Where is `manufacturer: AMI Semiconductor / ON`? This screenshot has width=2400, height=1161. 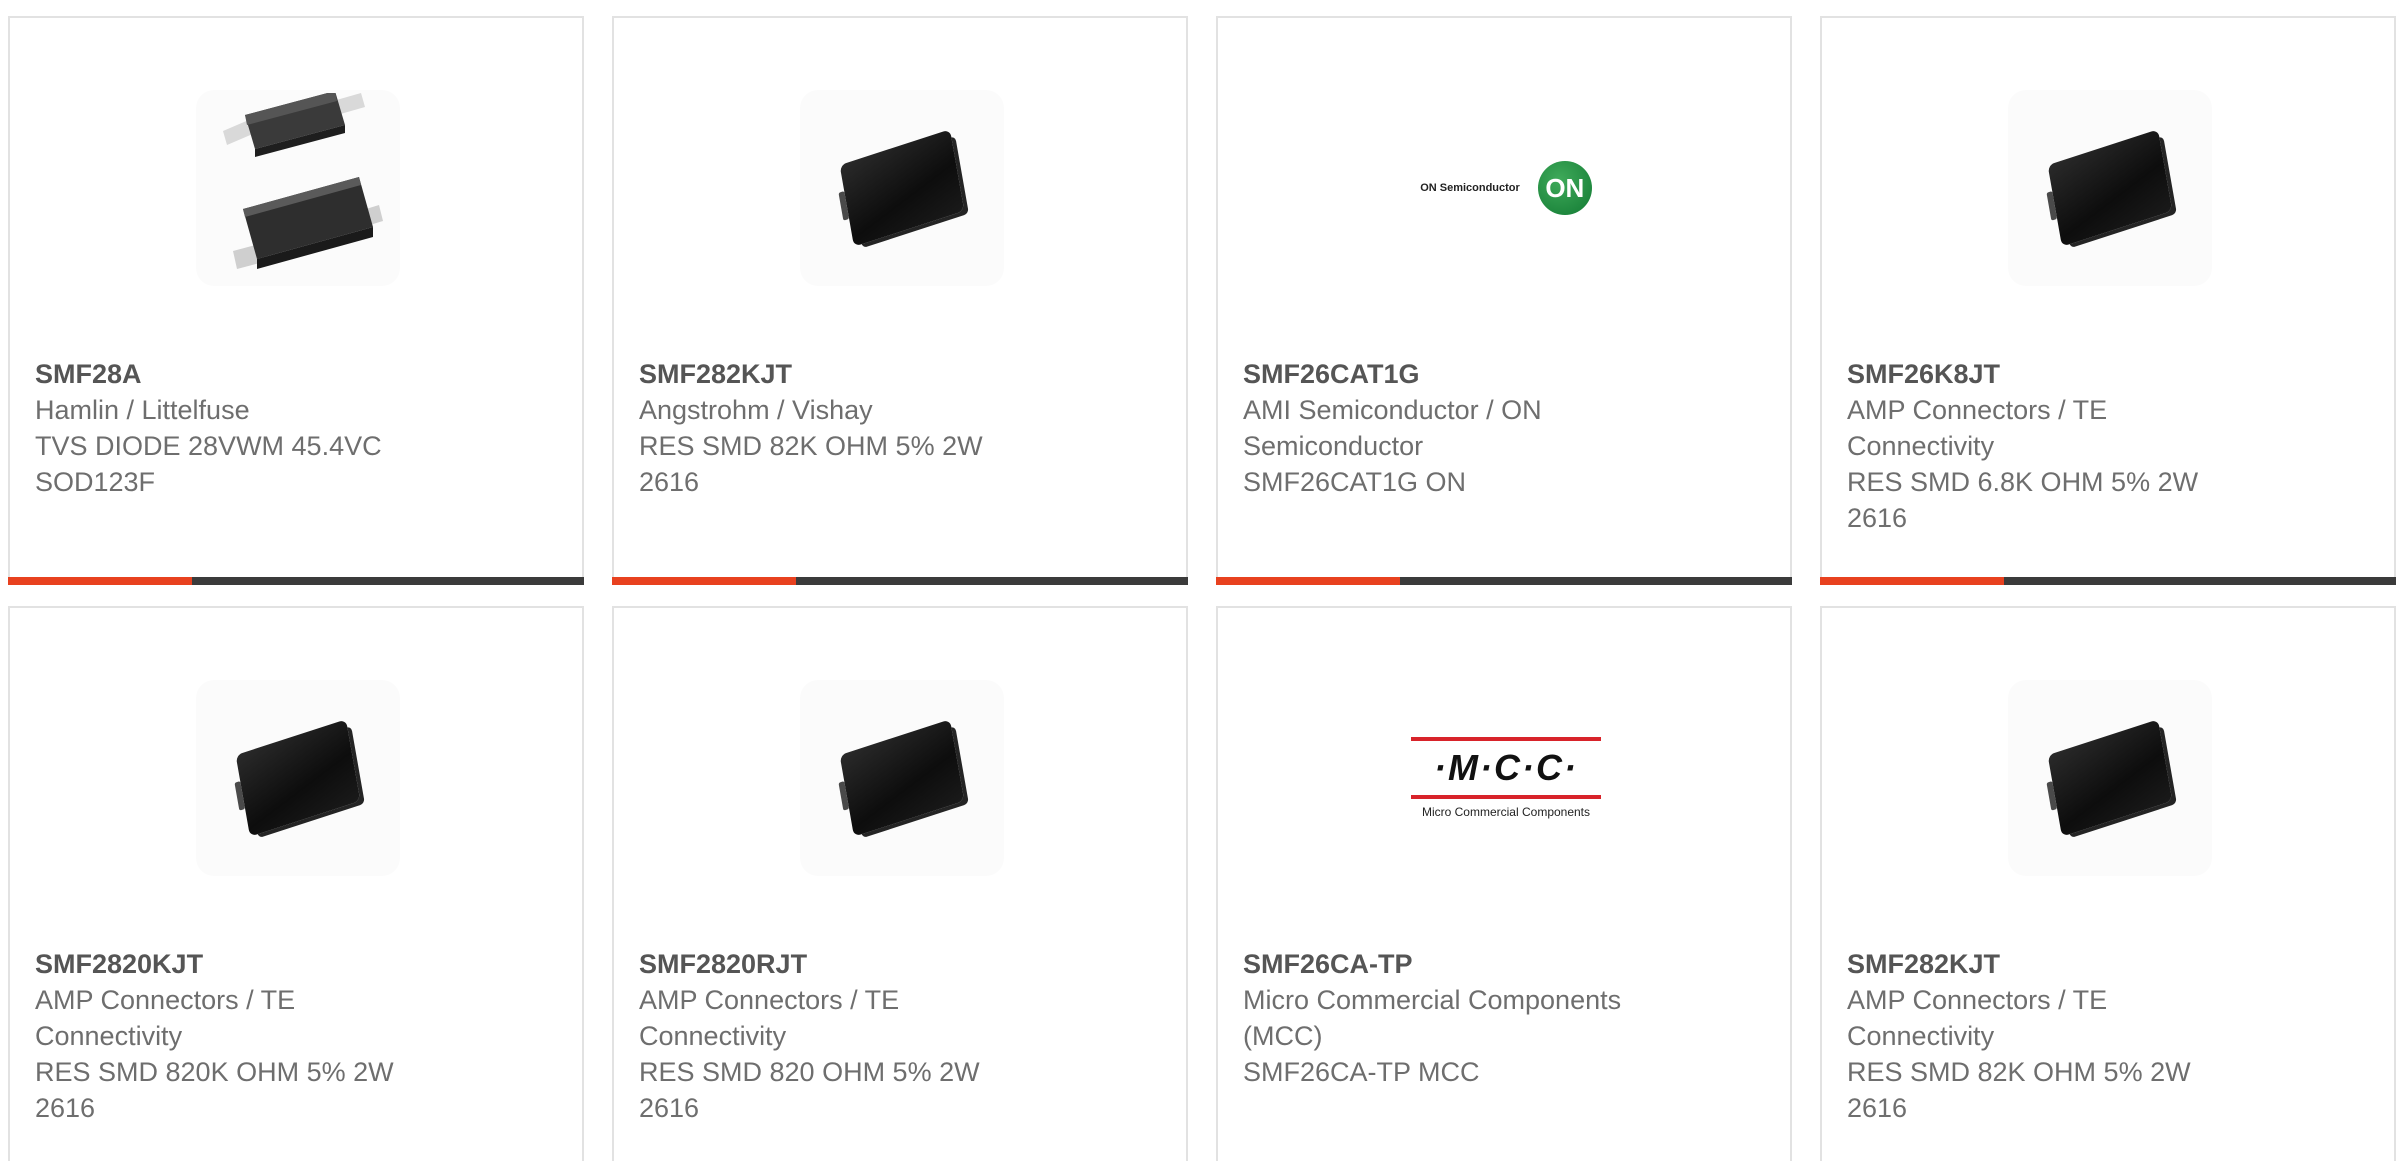 manufacturer: AMI Semiconductor / ON is located at coordinates (1392, 410).